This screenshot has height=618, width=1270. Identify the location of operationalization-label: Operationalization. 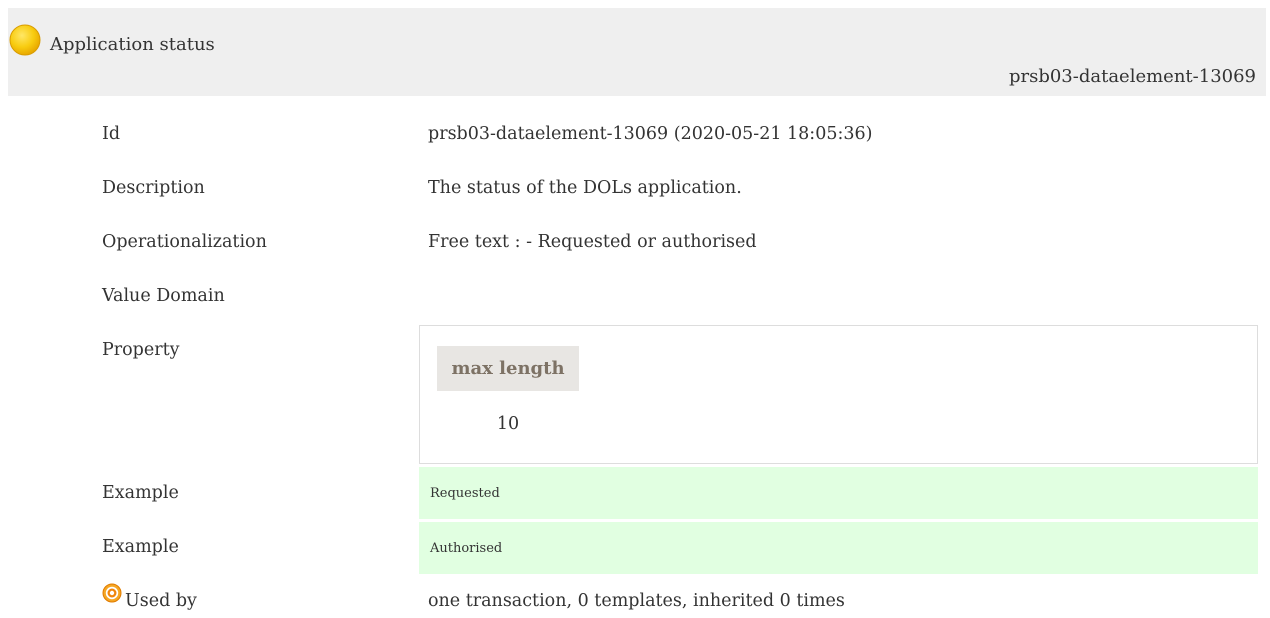
(184, 242).